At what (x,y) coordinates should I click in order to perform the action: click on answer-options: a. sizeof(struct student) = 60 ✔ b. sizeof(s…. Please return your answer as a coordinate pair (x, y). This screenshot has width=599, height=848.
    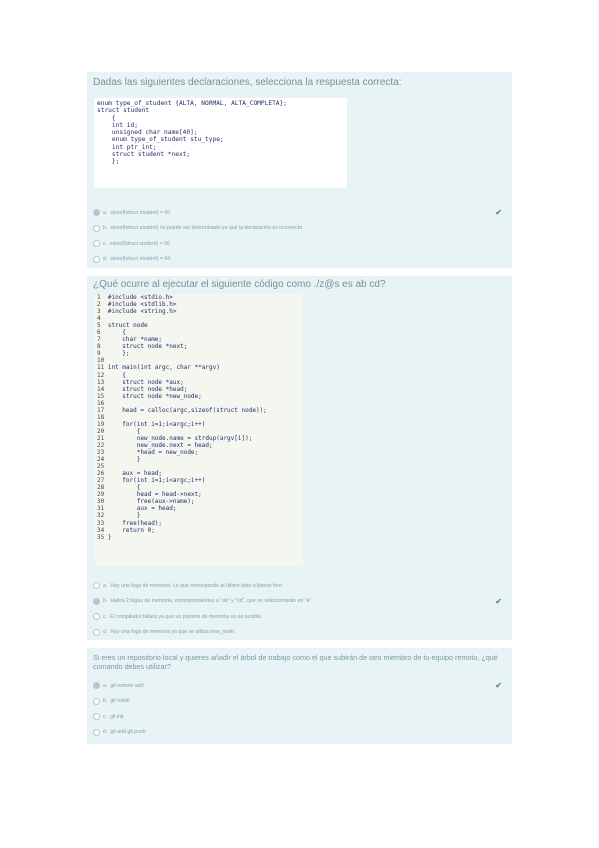
    Looking at the image, I should click on (299, 236).